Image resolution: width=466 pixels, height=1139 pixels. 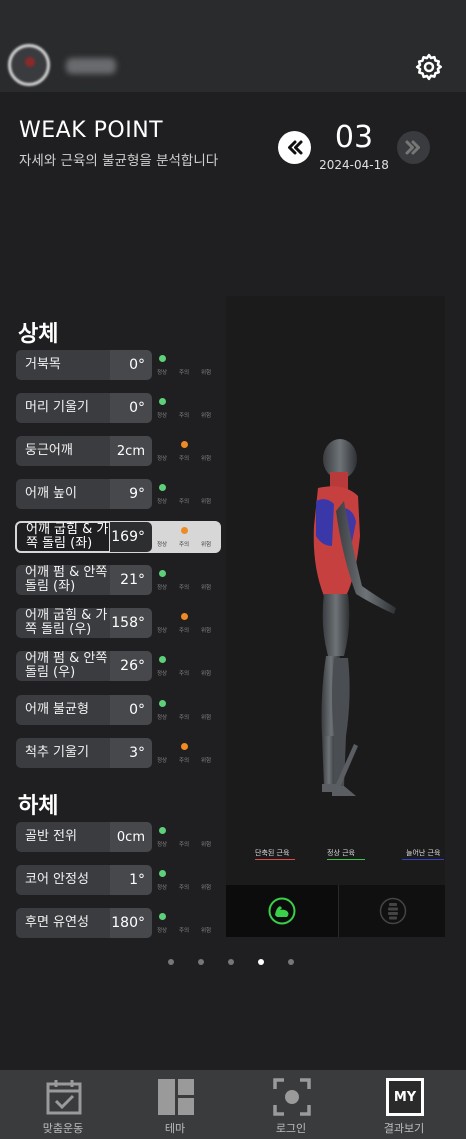 I want to click on nav-label: 결과보기, so click(x=404, y=1128).